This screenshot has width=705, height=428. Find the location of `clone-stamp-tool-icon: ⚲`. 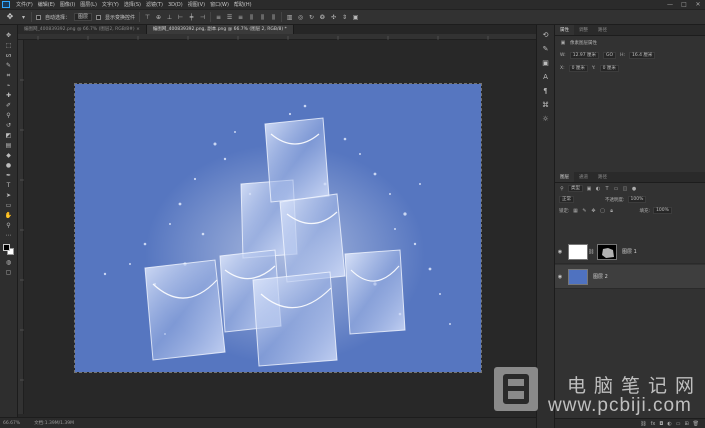

clone-stamp-tool-icon: ⚲ is located at coordinates (9, 115).